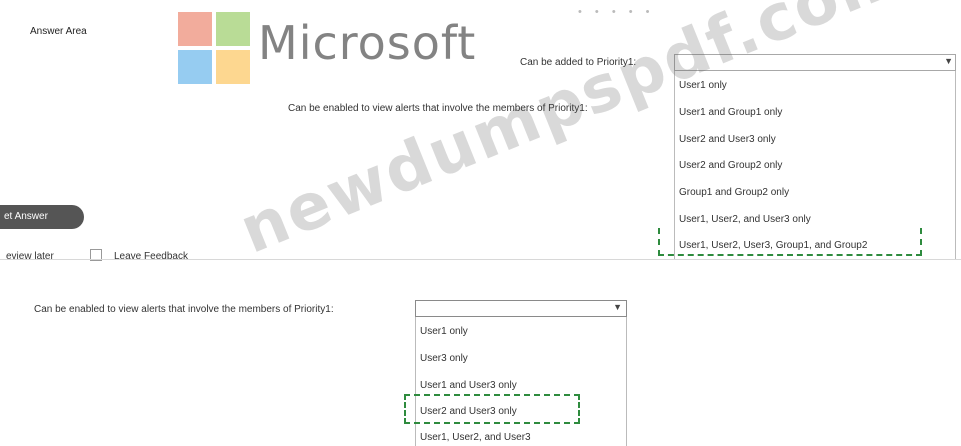  I want to click on logo-square-blue, so click(195, 67).